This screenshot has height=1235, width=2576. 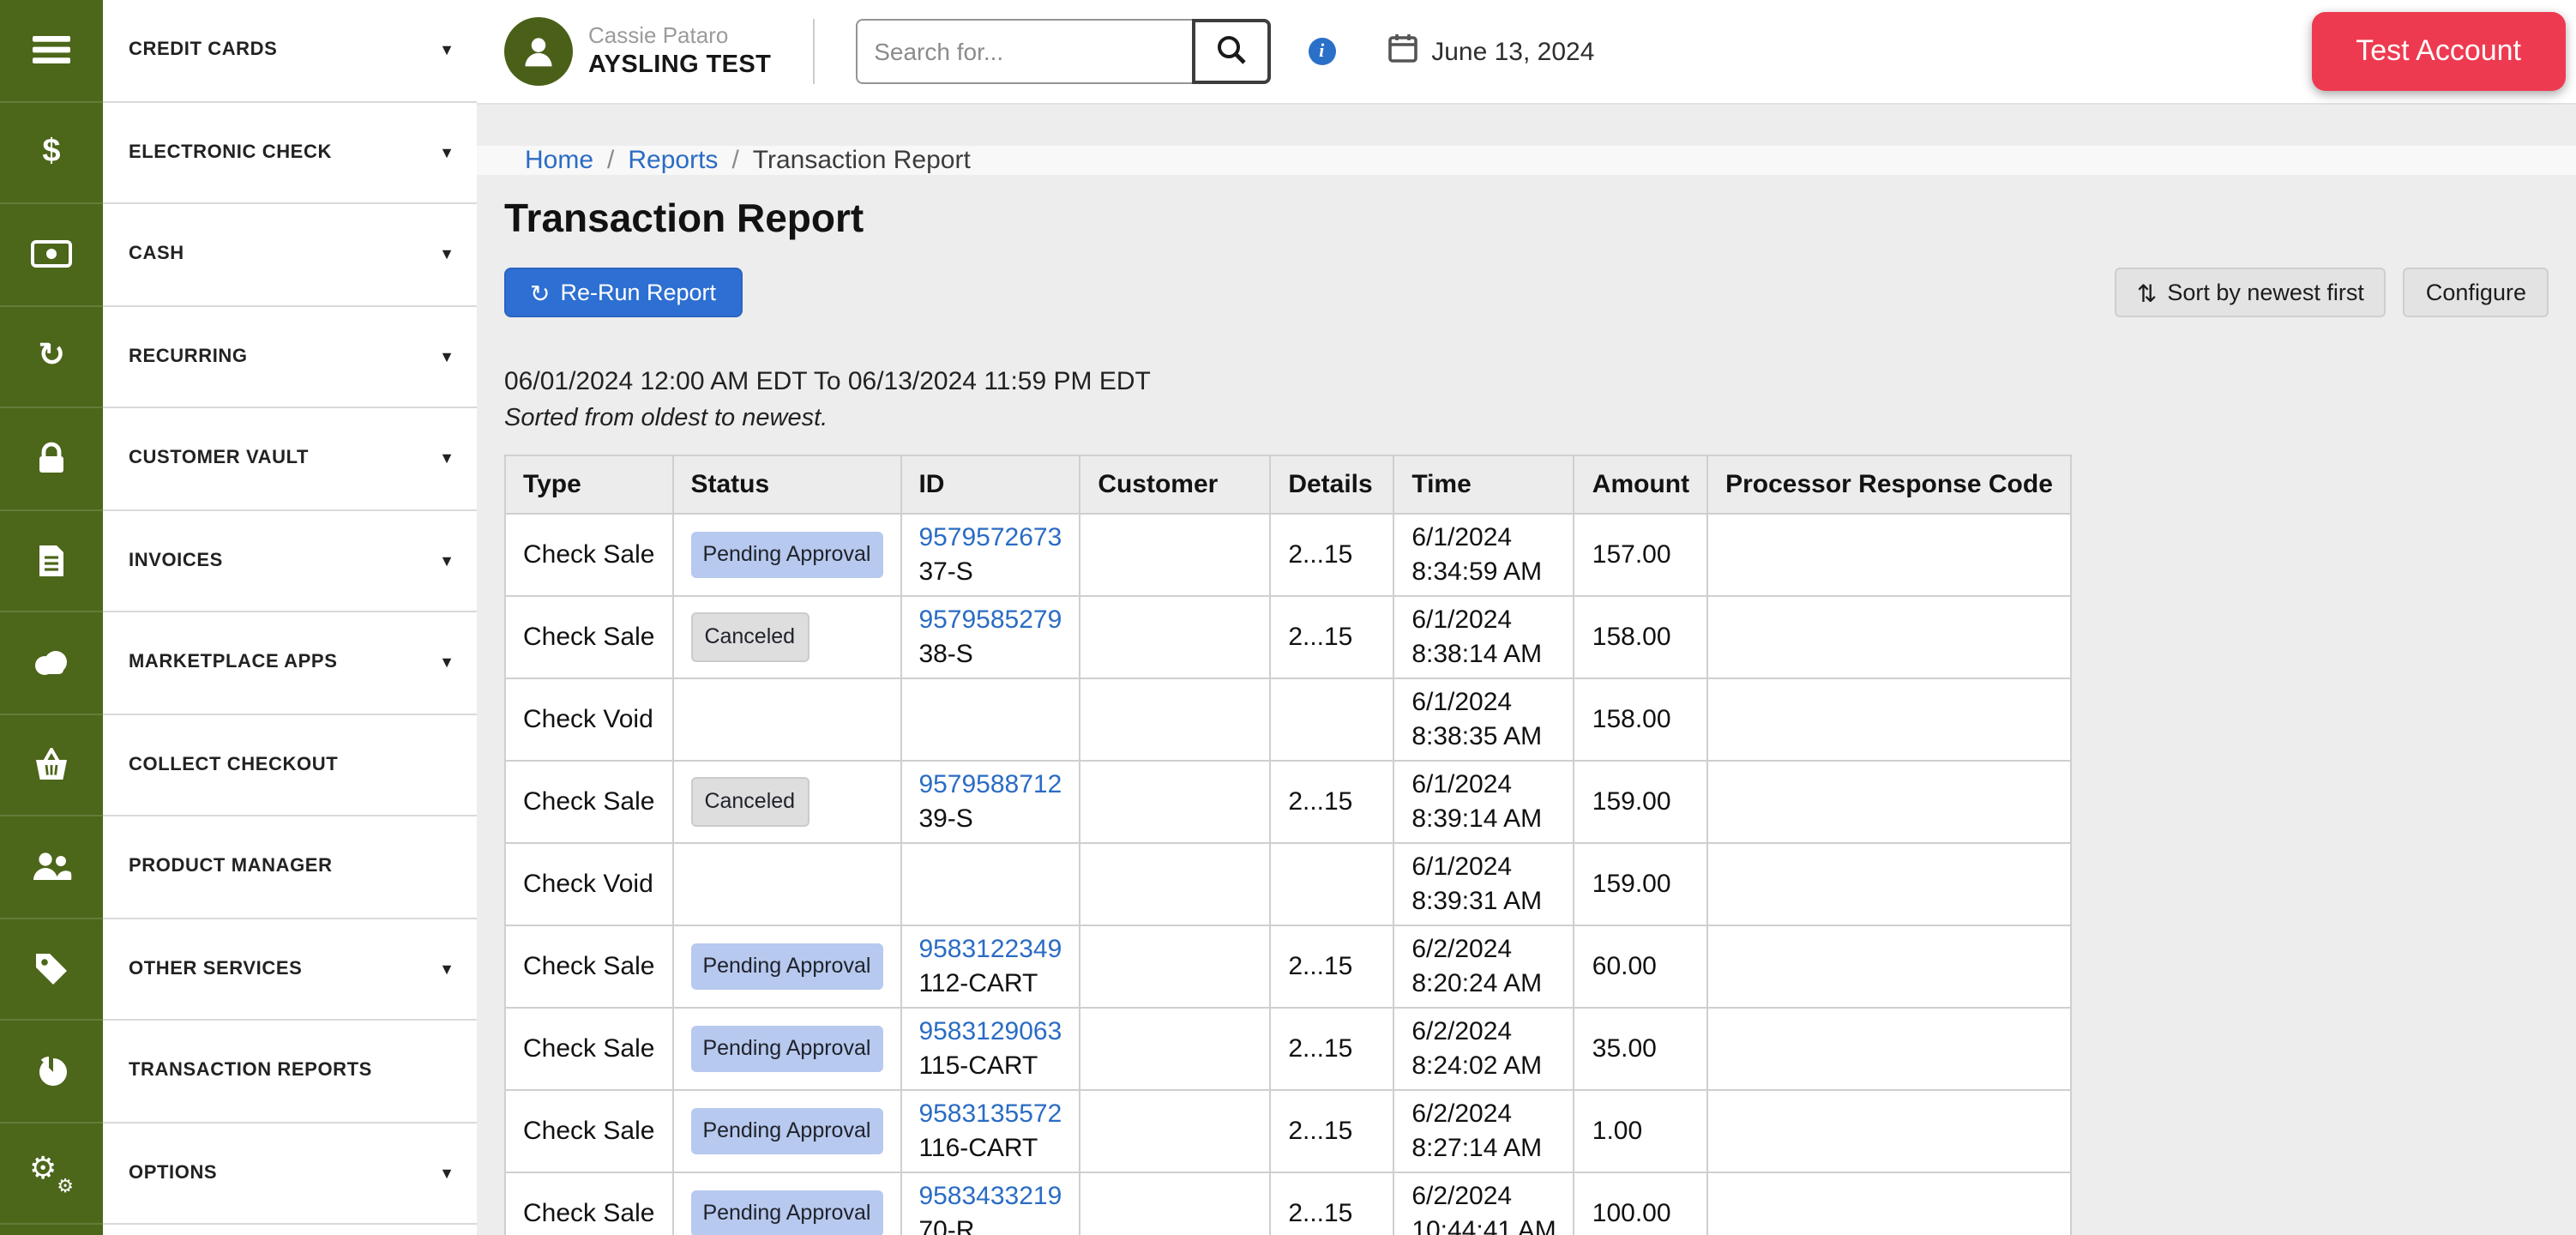 What do you see at coordinates (2438, 51) in the screenshot?
I see `test-account-button: Test Account` at bounding box center [2438, 51].